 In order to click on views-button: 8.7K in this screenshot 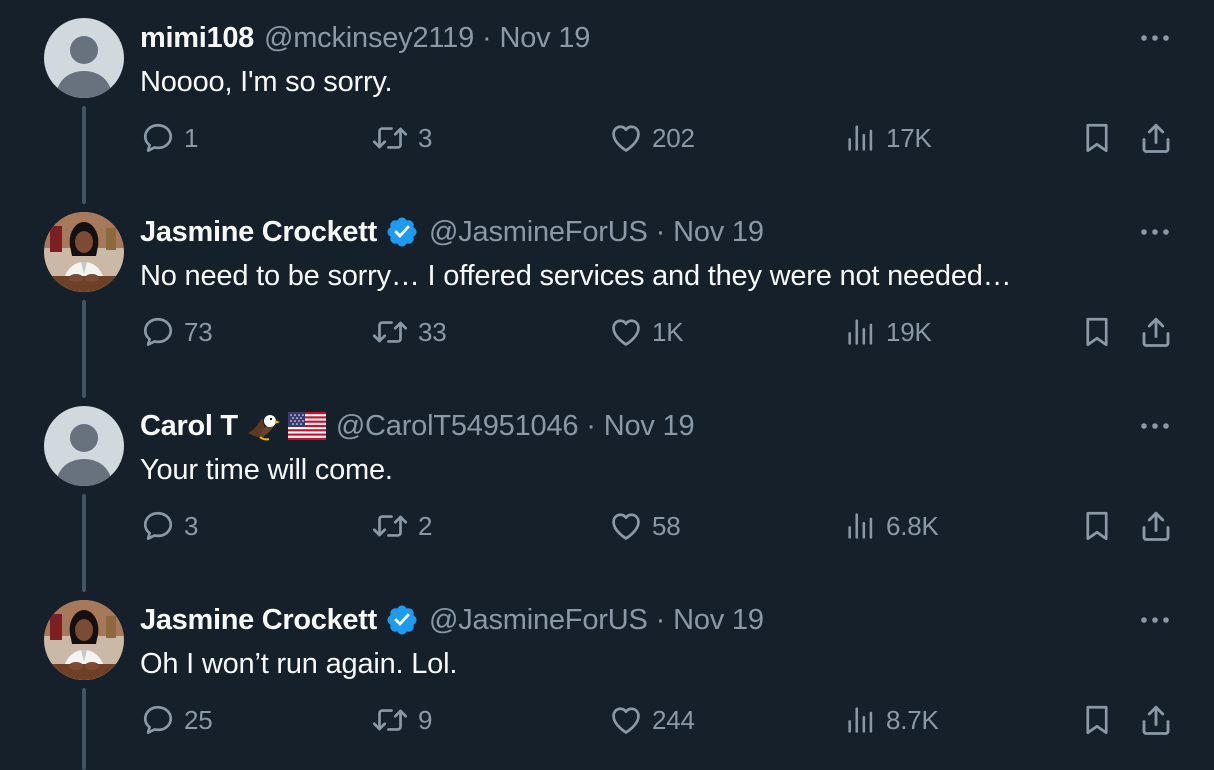, I will do `click(891, 720)`.